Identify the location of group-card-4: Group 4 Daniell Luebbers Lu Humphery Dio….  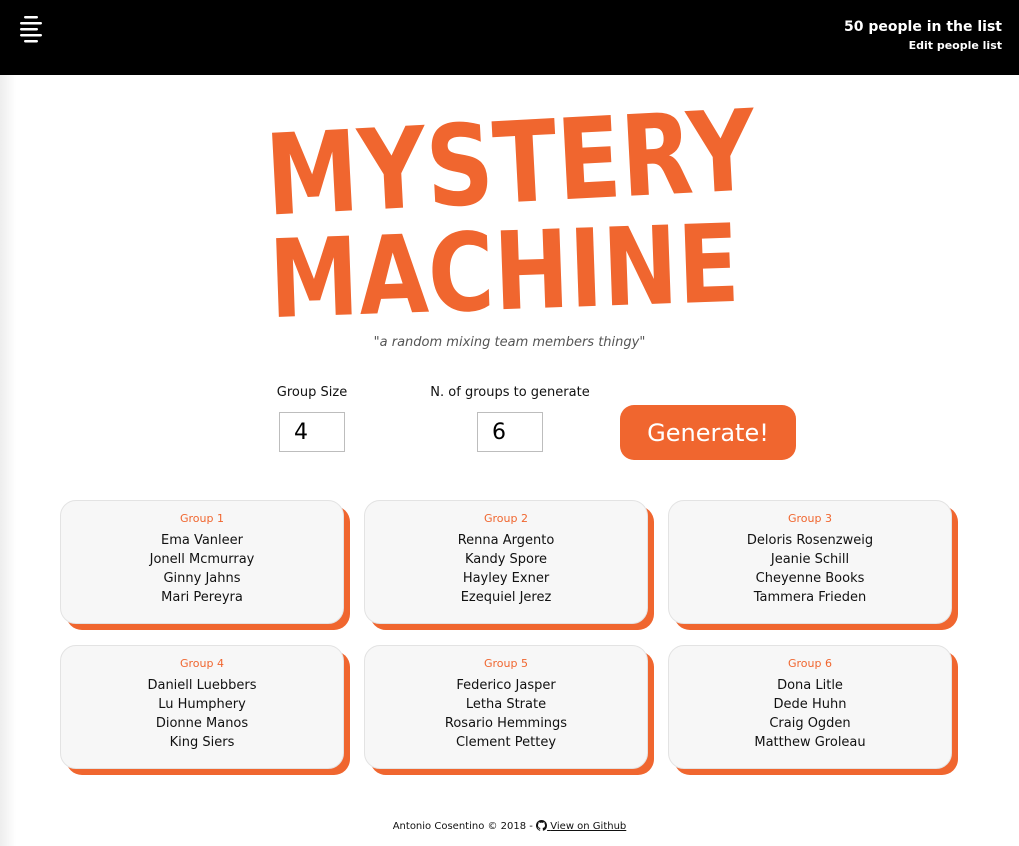
(202, 707).